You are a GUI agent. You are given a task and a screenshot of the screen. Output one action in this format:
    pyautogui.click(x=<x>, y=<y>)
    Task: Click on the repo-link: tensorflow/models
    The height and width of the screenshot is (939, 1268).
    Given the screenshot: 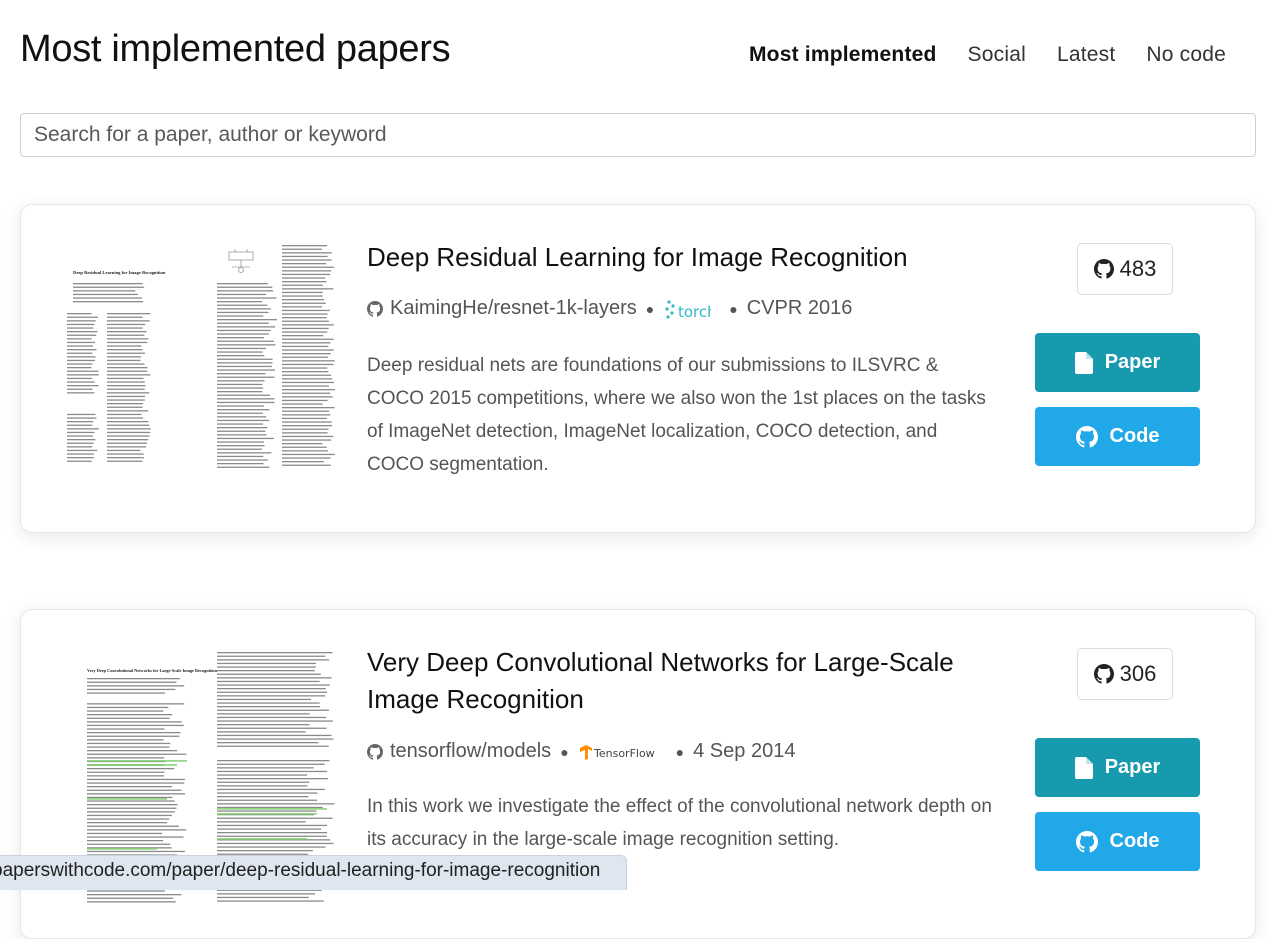 What is the action you would take?
    pyautogui.click(x=470, y=751)
    